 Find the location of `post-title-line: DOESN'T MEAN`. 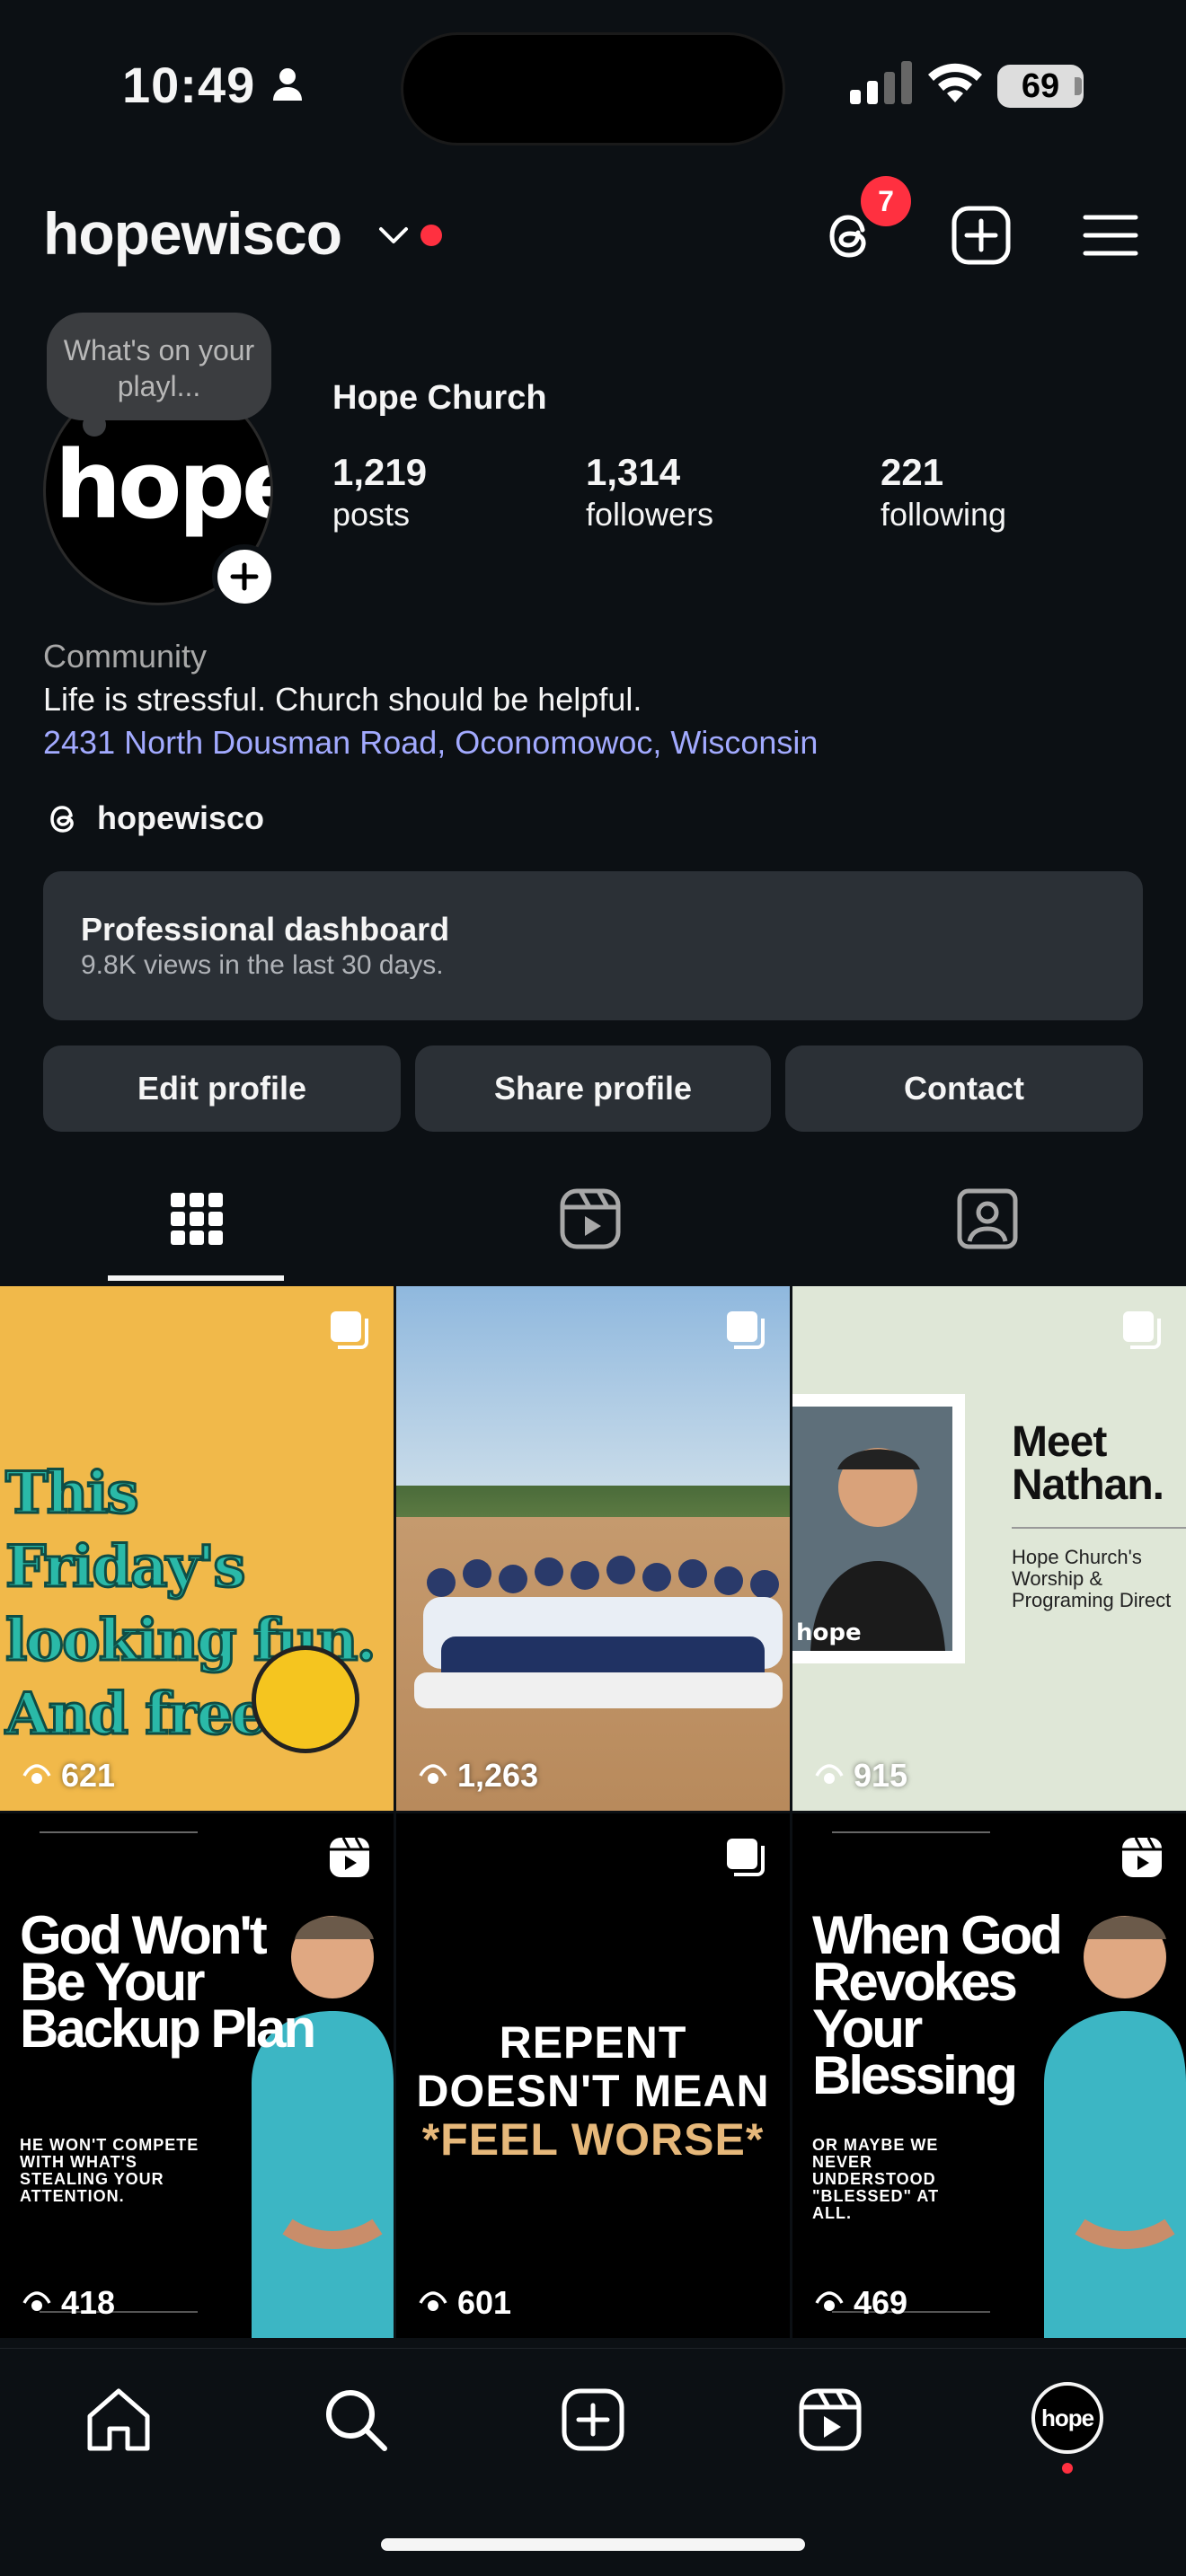

post-title-line: DOESN'T MEAN is located at coordinates (593, 2091).